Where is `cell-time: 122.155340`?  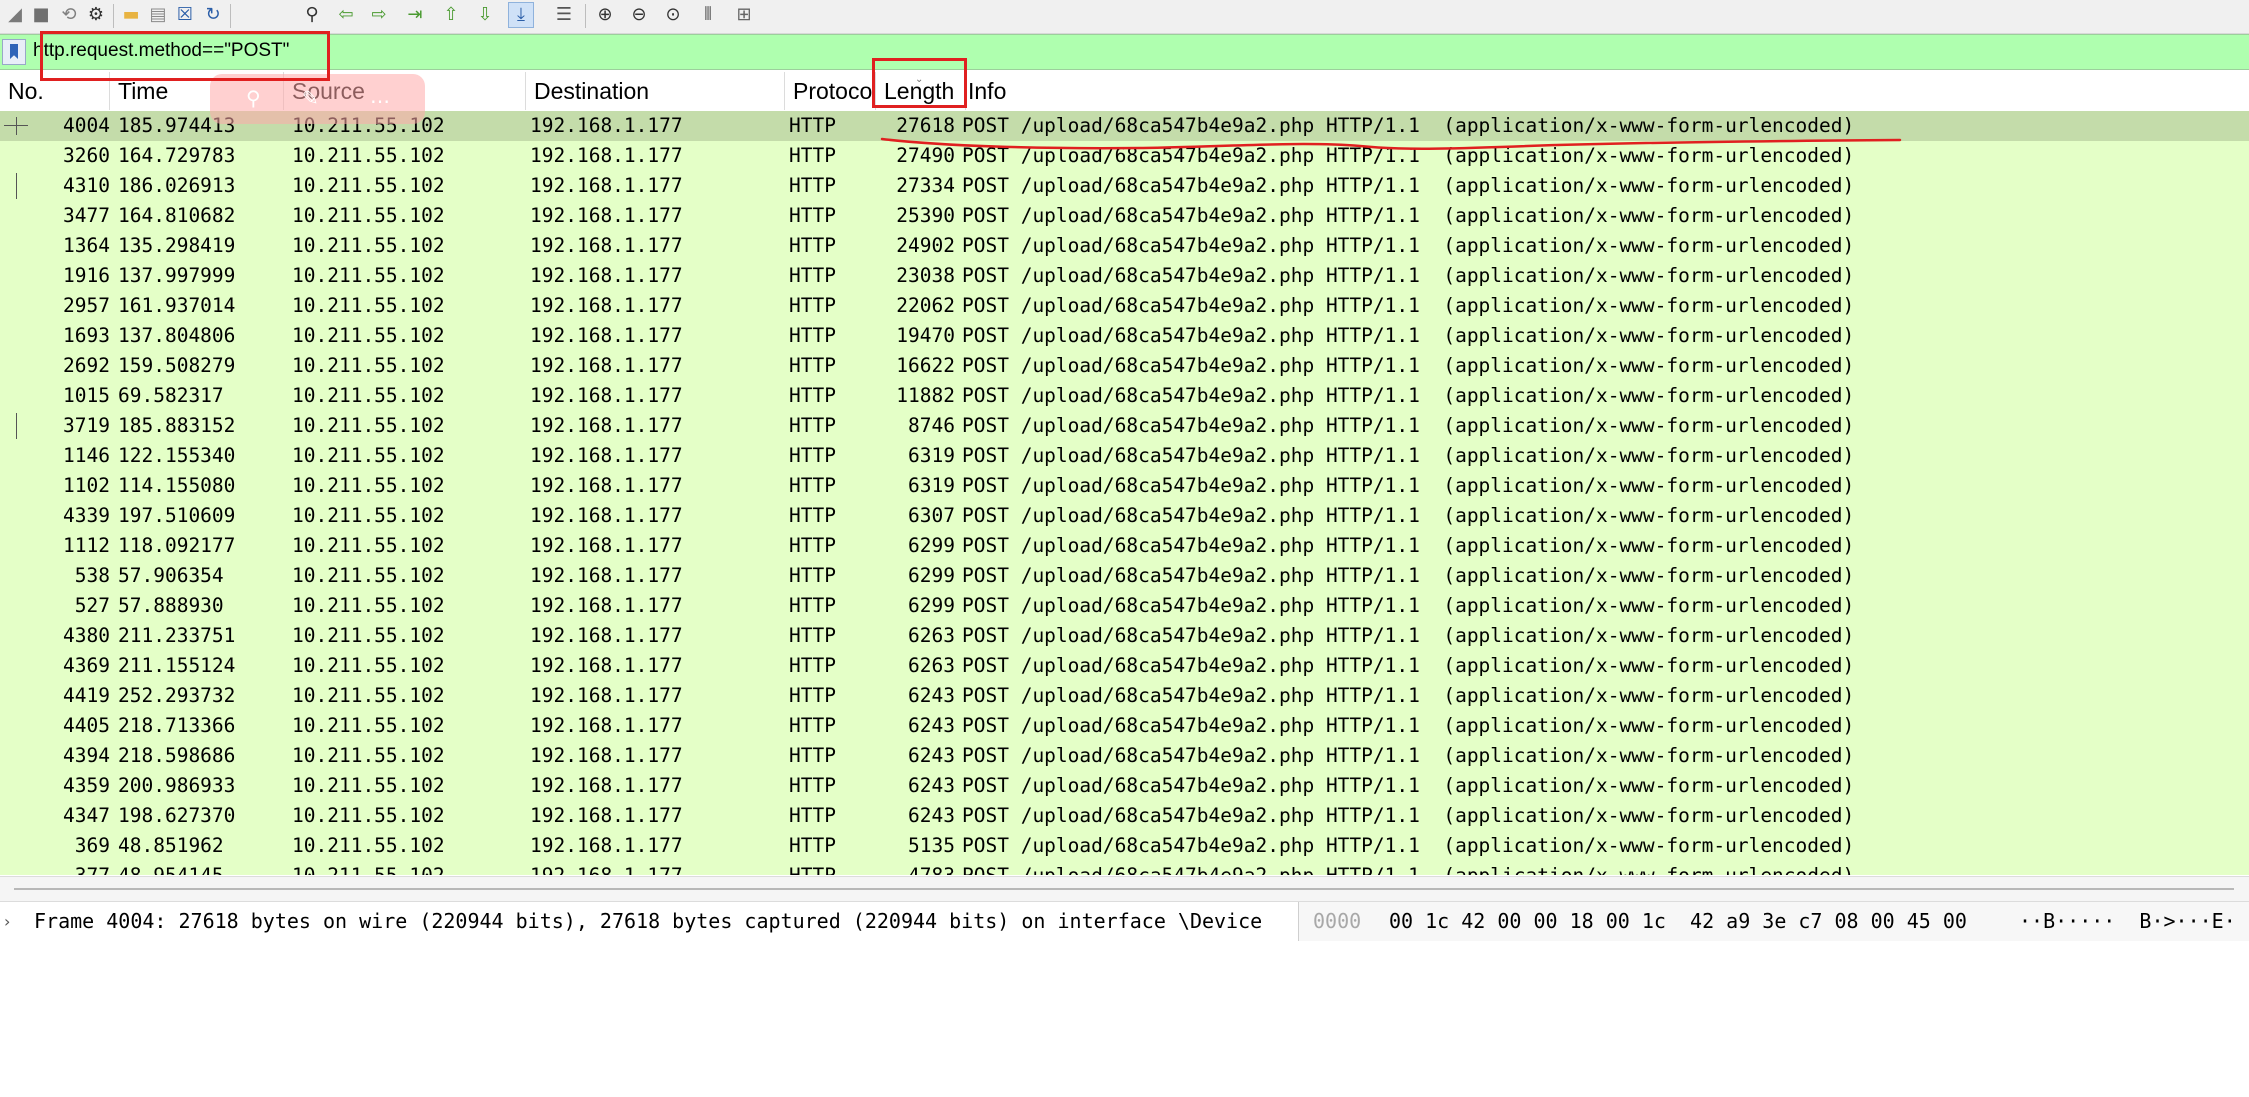 cell-time: 122.155340 is located at coordinates (177, 455).